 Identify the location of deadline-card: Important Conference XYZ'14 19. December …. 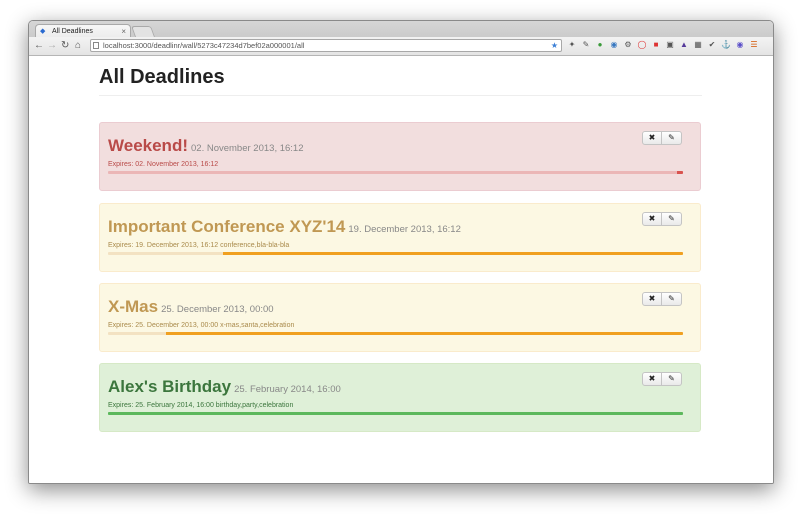
(400, 237).